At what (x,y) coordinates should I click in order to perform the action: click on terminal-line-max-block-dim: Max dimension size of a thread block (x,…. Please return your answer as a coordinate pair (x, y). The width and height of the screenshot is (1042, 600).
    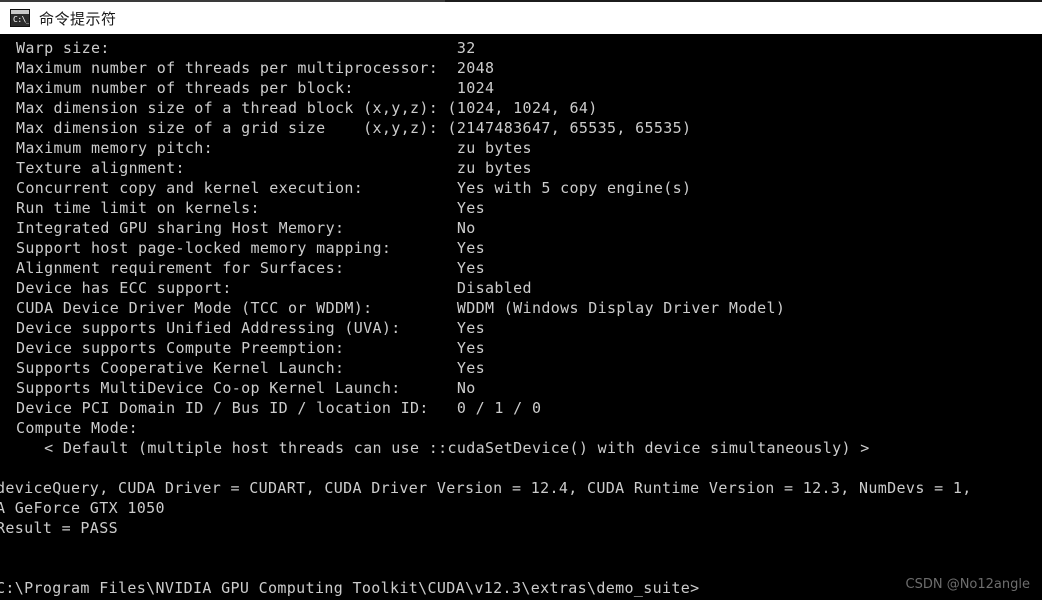
    Looking at the image, I should click on (307, 108).